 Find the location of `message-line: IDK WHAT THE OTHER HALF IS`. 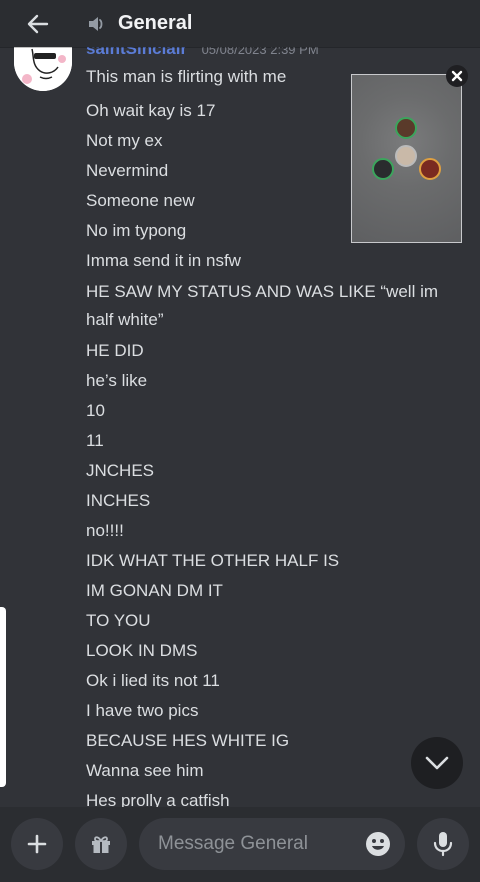

message-line: IDK WHAT THE OTHER HALF IS is located at coordinates (271, 561).